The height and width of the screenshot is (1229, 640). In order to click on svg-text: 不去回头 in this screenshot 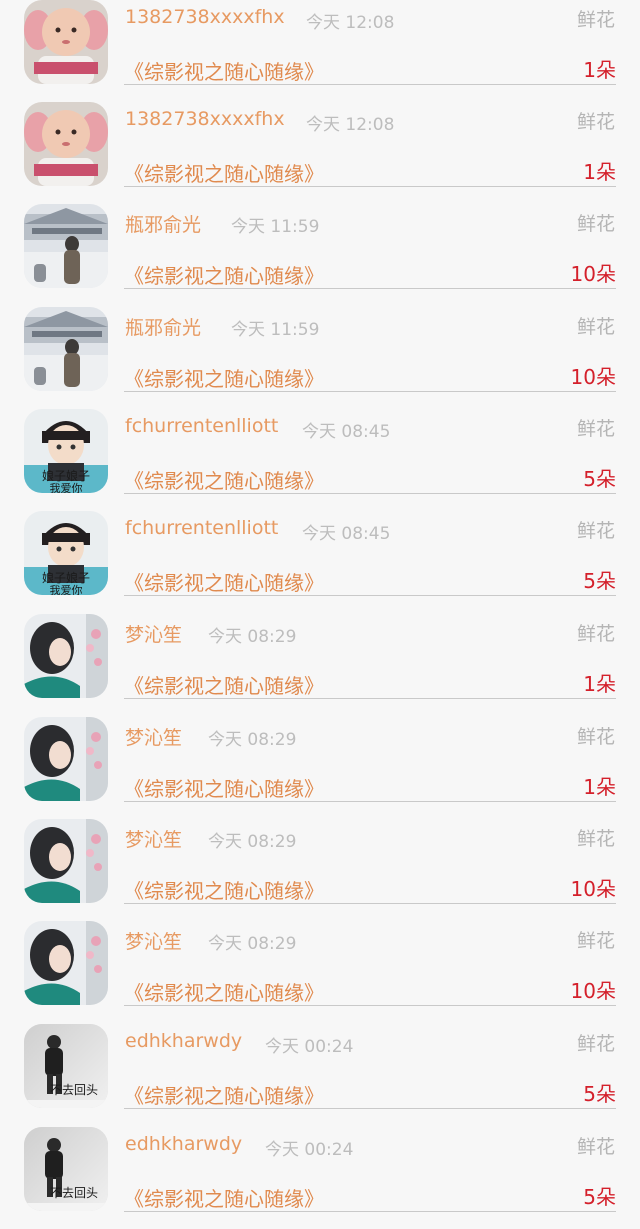, I will do `click(74, 1090)`.